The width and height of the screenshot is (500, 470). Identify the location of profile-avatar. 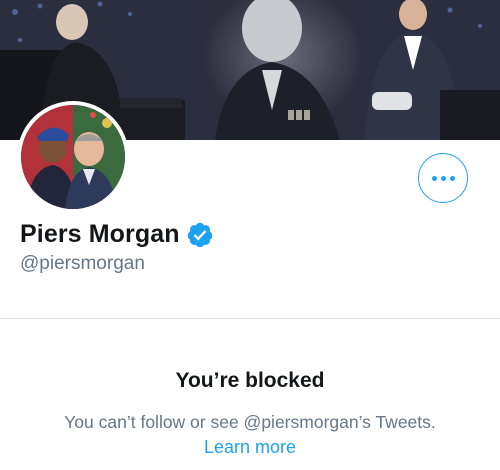
(73, 157).